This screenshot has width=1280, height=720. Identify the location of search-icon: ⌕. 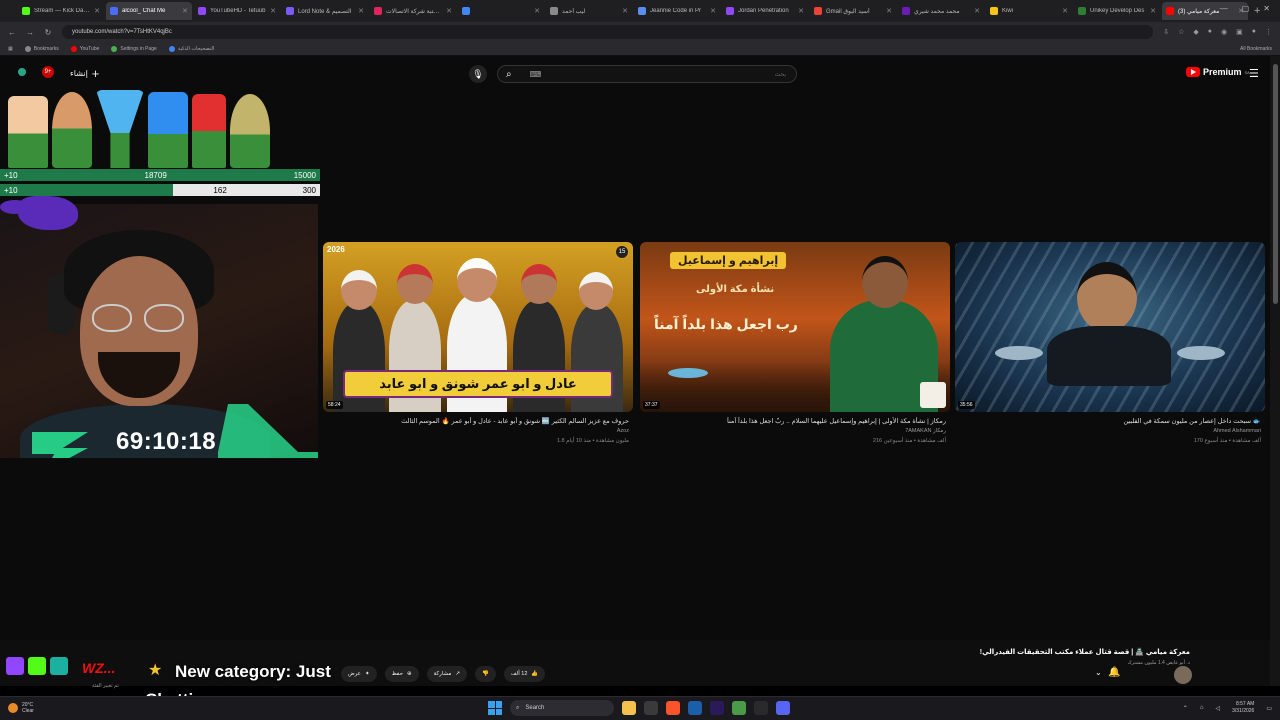
(509, 74).